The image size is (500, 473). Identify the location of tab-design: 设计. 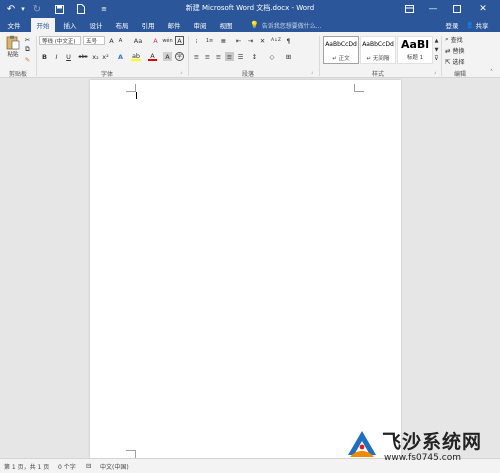
(96, 25).